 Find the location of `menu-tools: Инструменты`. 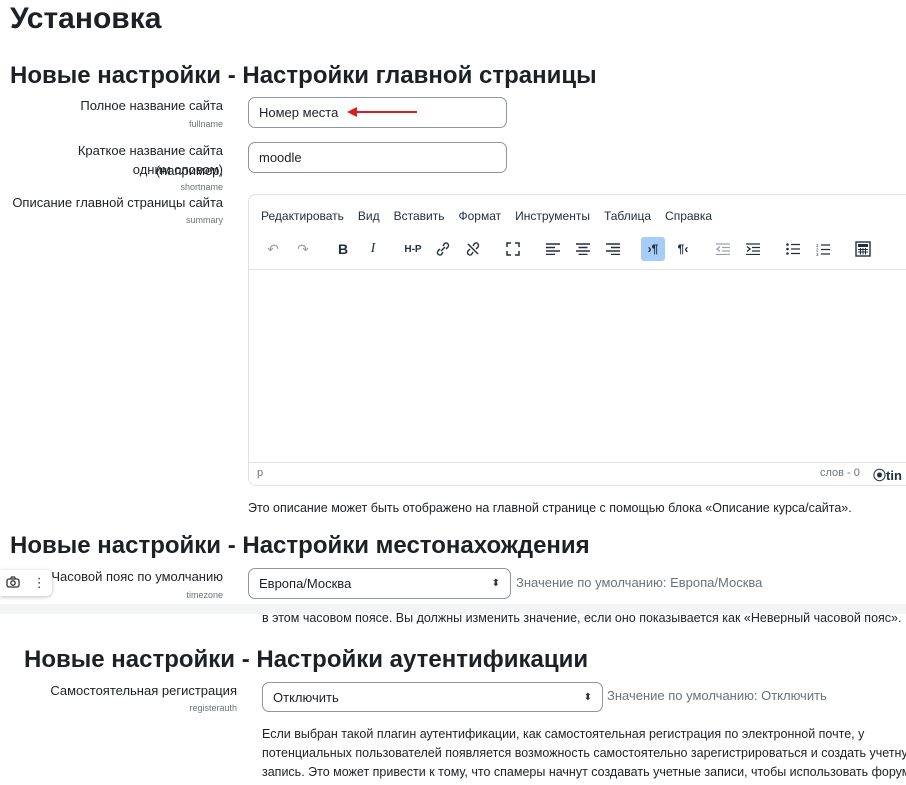

menu-tools: Инструменты is located at coordinates (552, 216).